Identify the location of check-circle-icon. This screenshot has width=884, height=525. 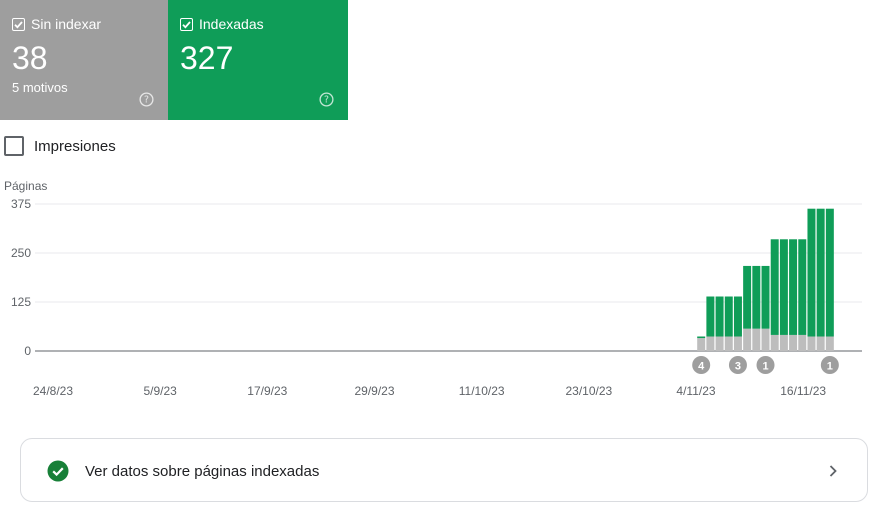
(58, 471).